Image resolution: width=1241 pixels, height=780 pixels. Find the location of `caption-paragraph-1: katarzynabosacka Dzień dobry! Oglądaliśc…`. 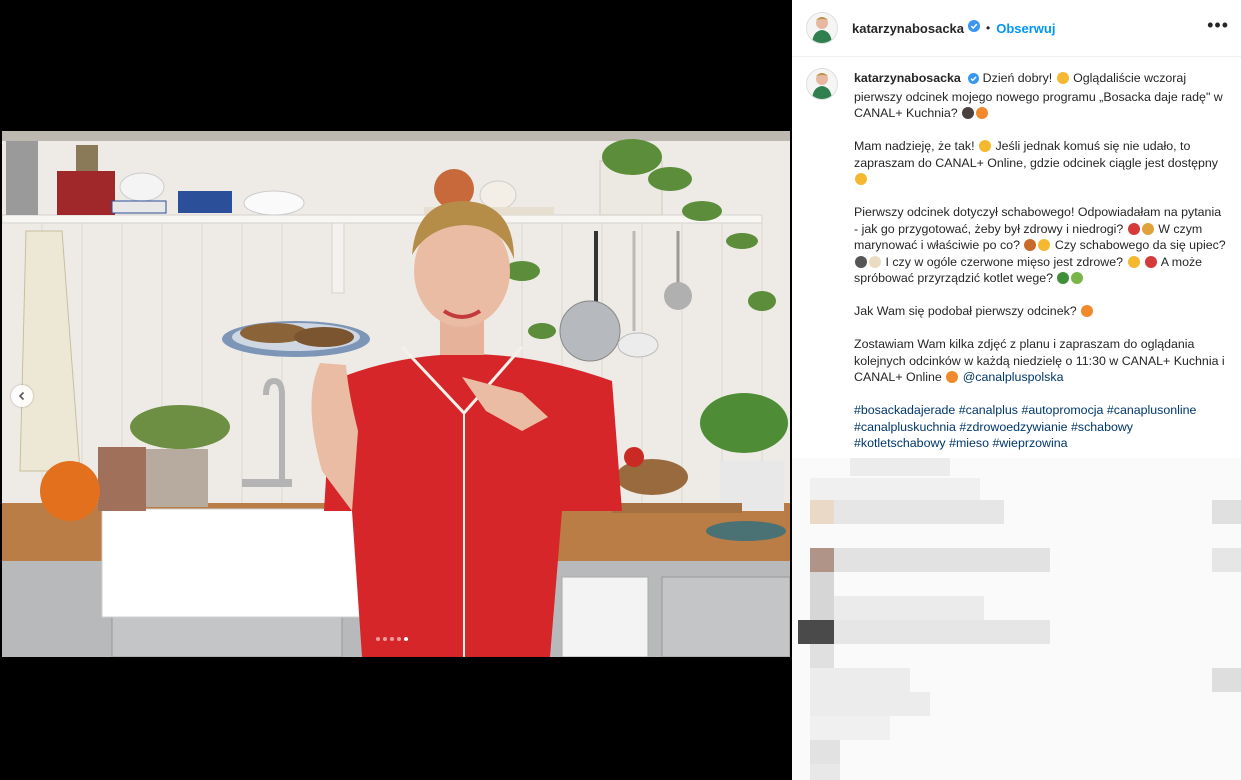

caption-paragraph-1: katarzynabosacka Dzień dobry! Oglądaliśc… is located at coordinates (1040, 96).